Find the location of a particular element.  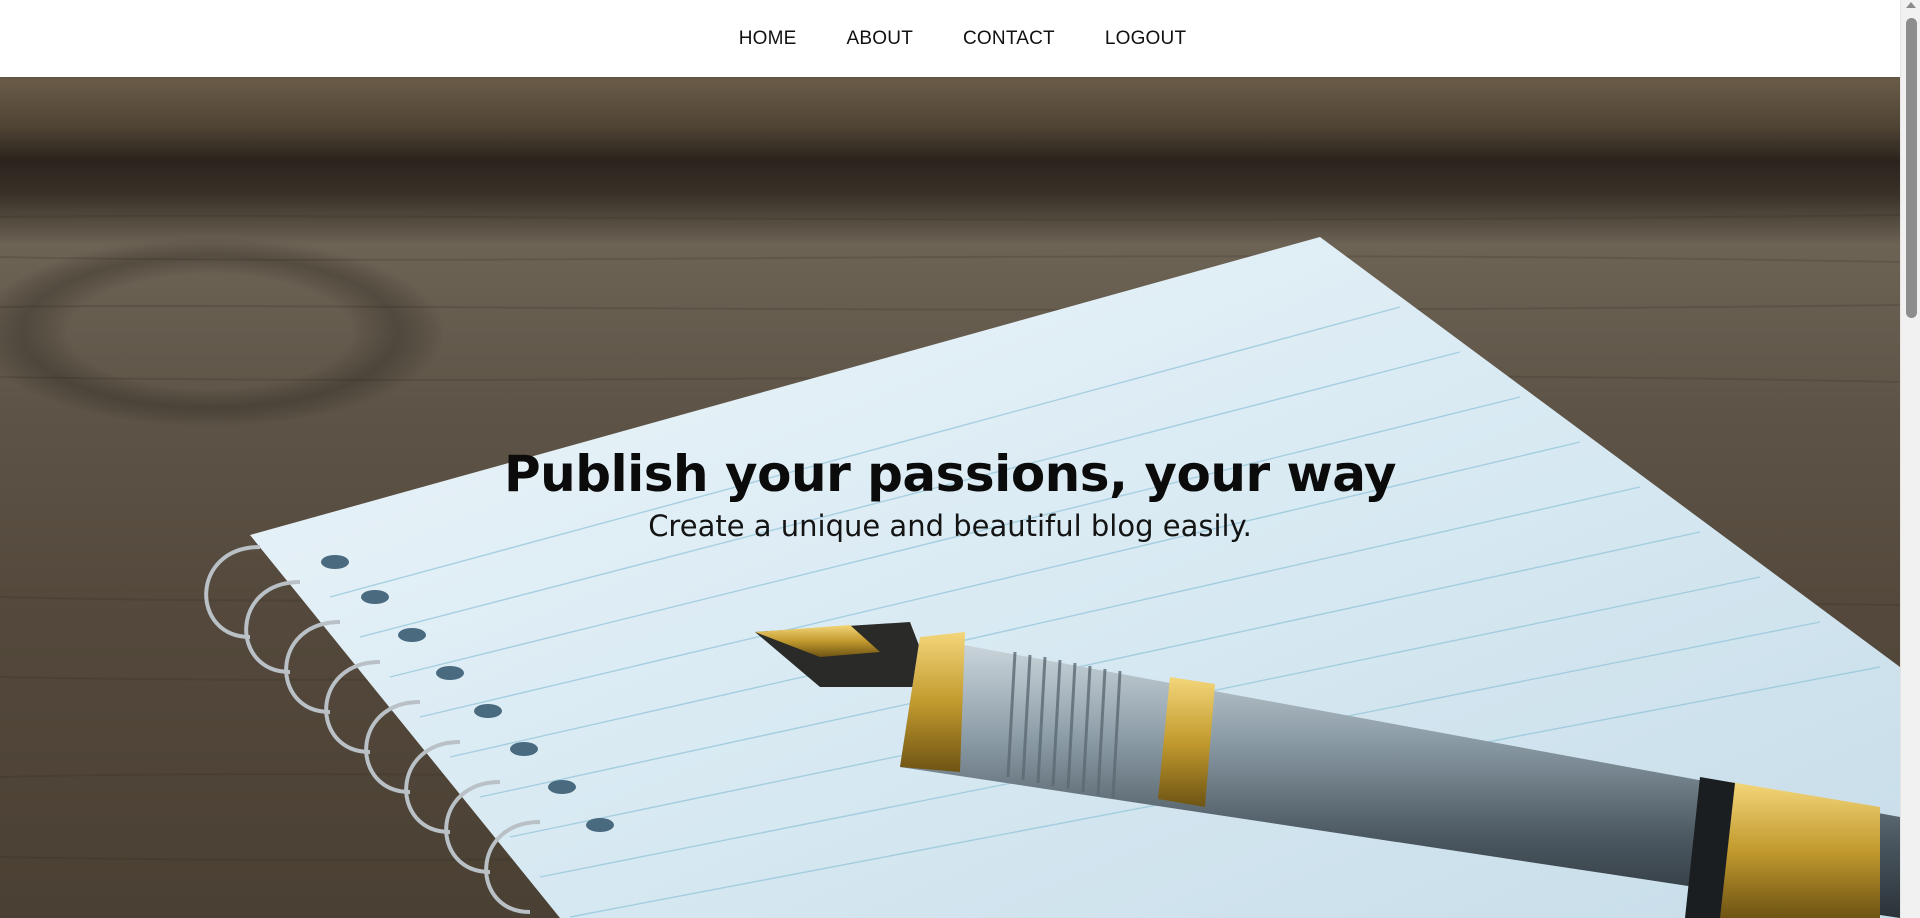

nav-item-home: HOME is located at coordinates (768, 39).